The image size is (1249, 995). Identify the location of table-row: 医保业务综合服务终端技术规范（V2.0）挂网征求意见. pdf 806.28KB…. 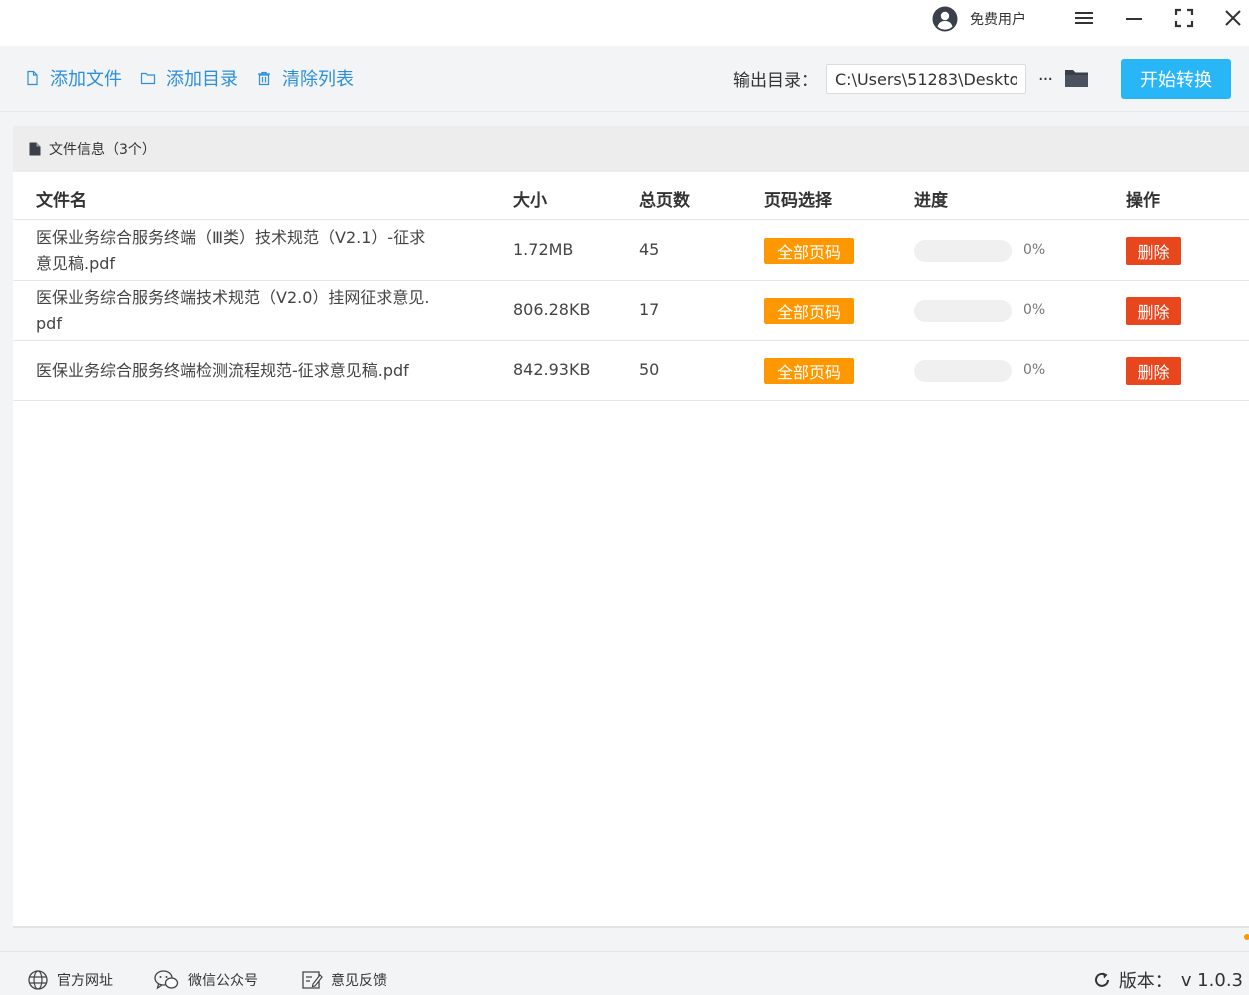
(631, 311).